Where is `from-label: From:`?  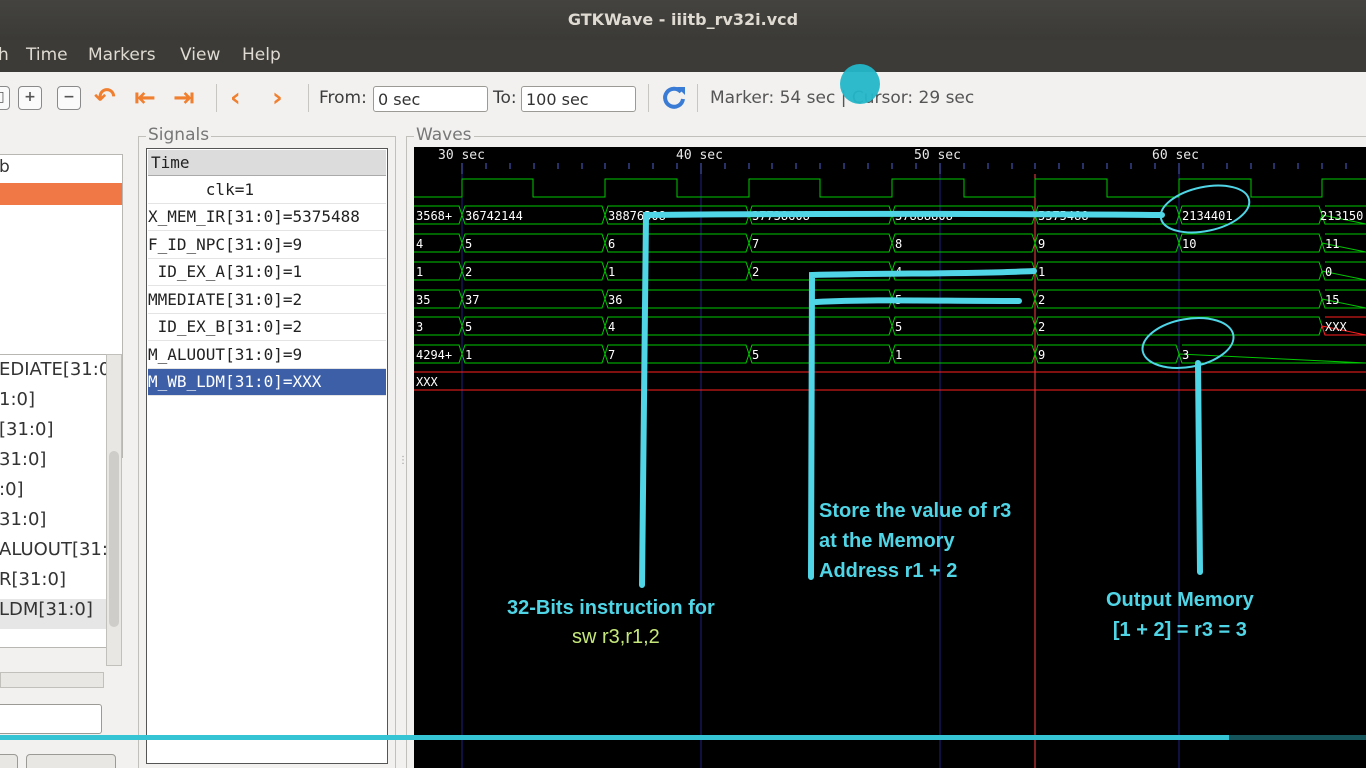
from-label: From: is located at coordinates (343, 98).